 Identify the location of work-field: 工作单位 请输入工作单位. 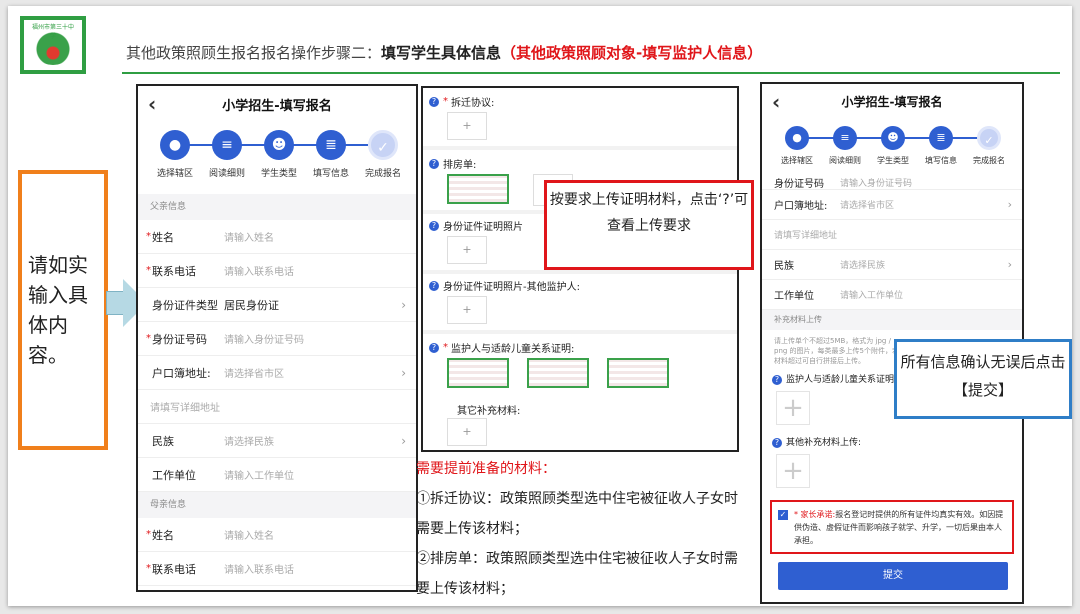
(892, 295).